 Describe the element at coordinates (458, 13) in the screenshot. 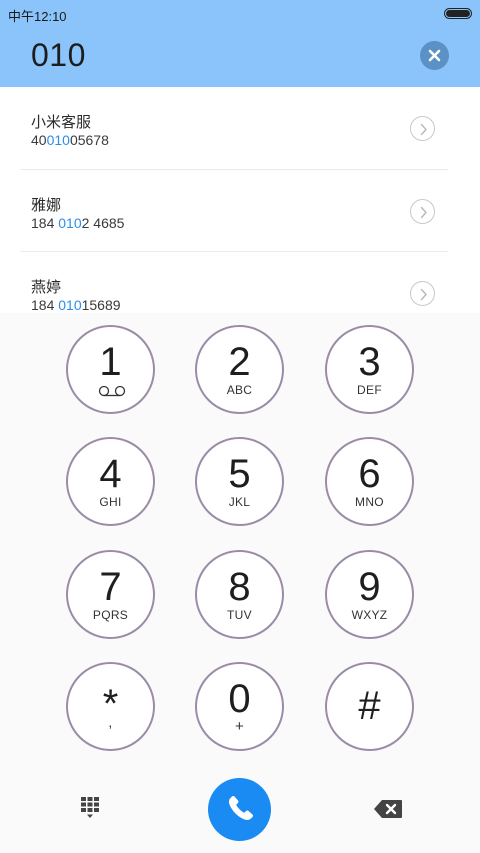

I see `battery-icon` at that location.